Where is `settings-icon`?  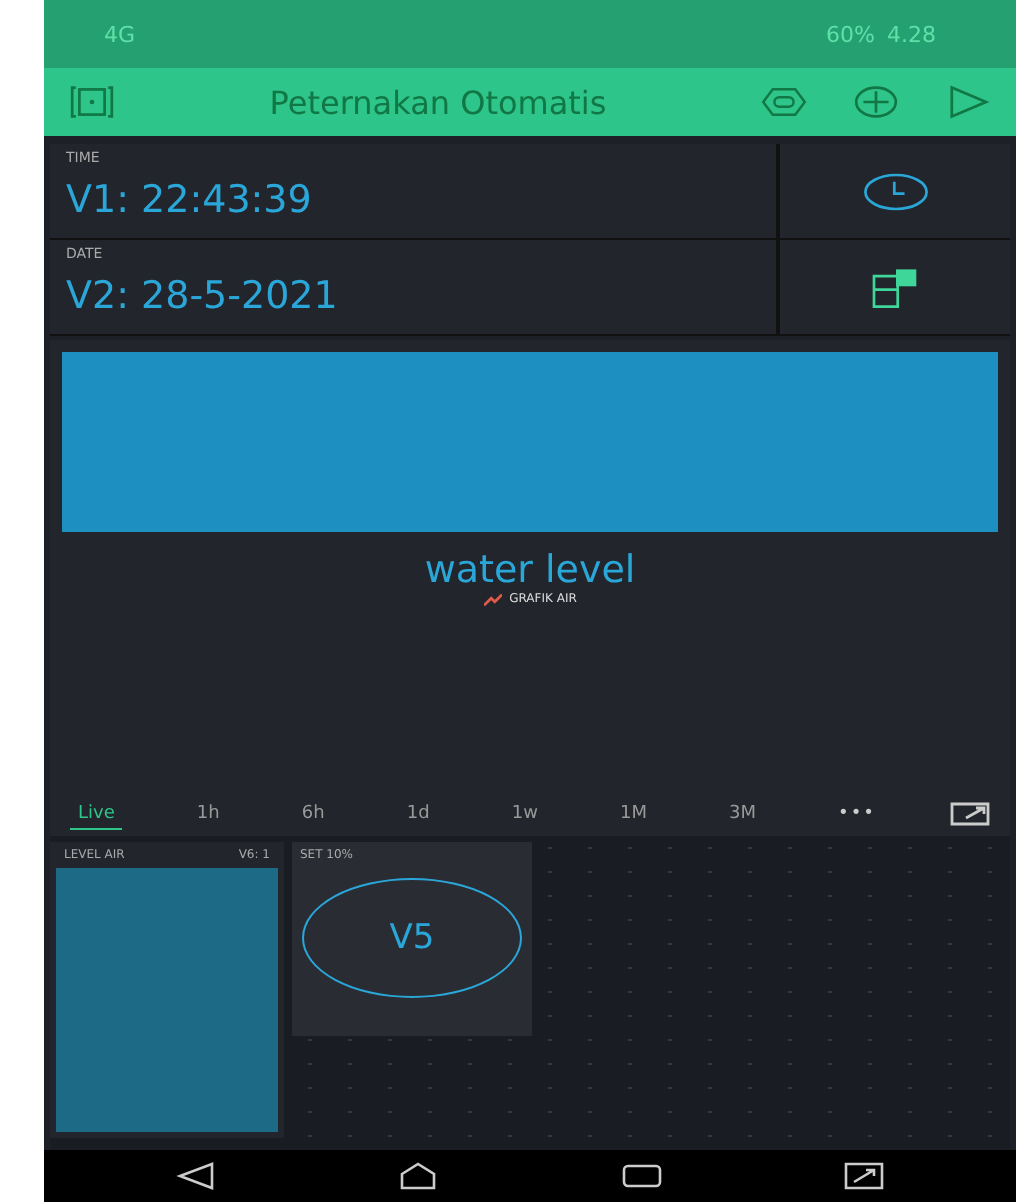 settings-icon is located at coordinates (784, 102).